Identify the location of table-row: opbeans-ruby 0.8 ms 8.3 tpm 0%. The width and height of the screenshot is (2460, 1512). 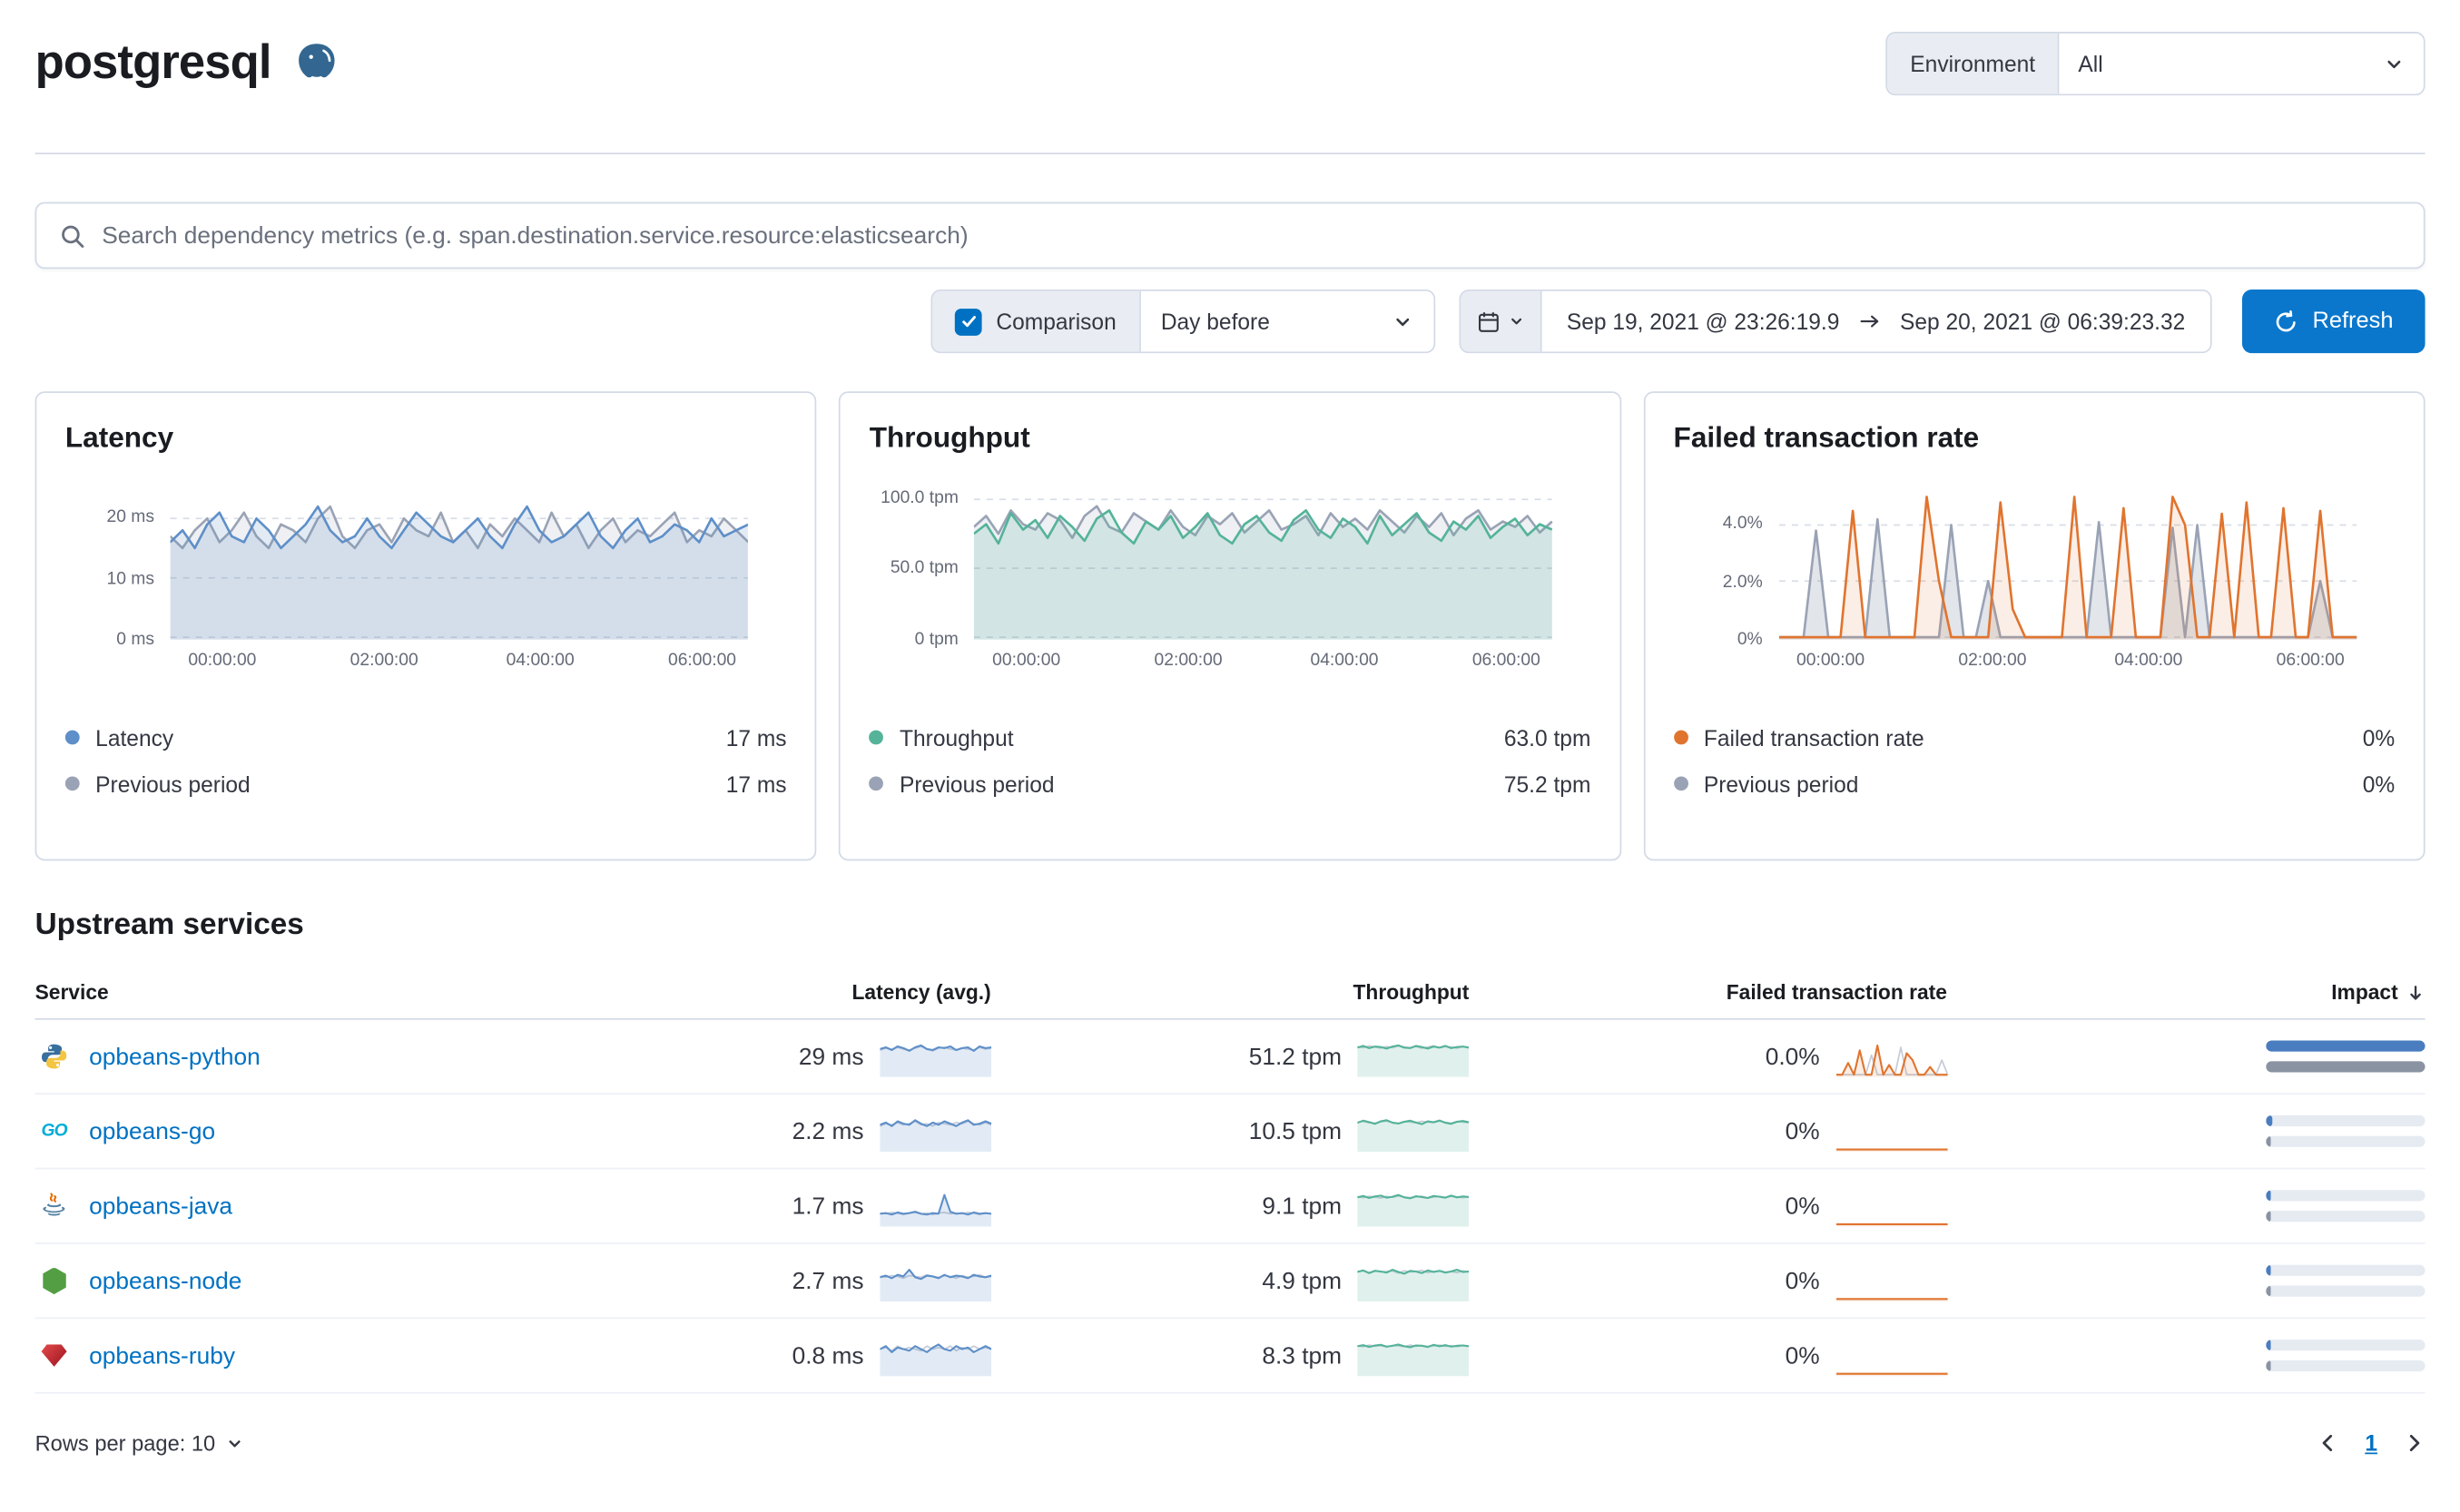
(1230, 1356).